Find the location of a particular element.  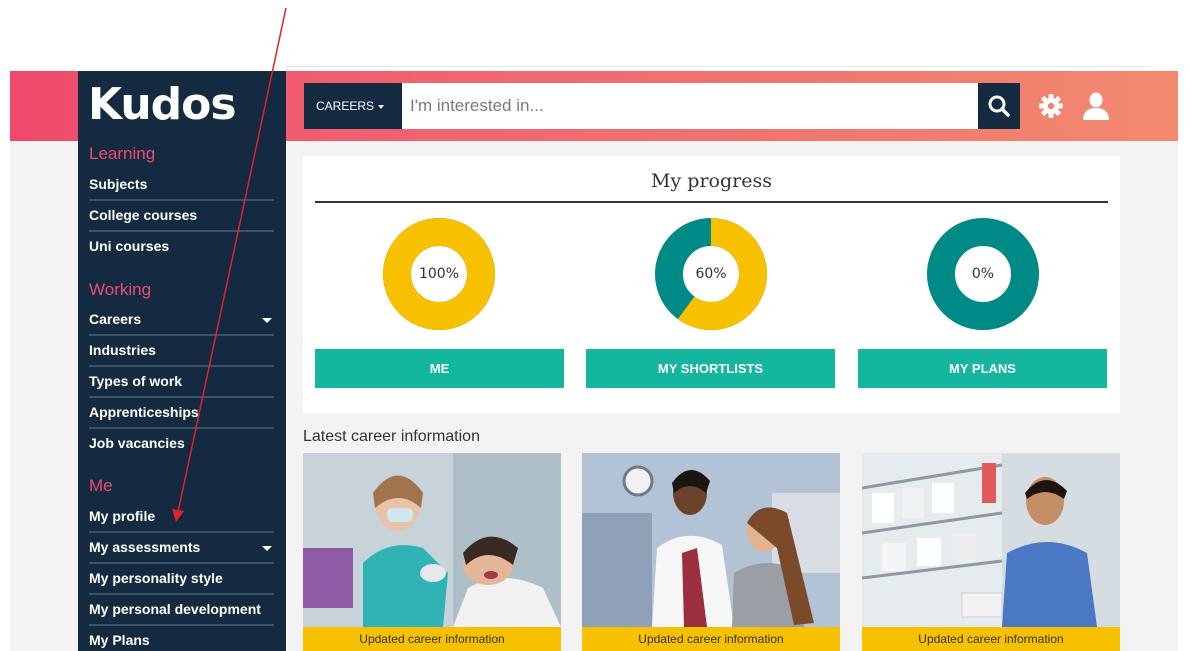

career-card-pharmacy: Updated career information is located at coordinates (991, 552).